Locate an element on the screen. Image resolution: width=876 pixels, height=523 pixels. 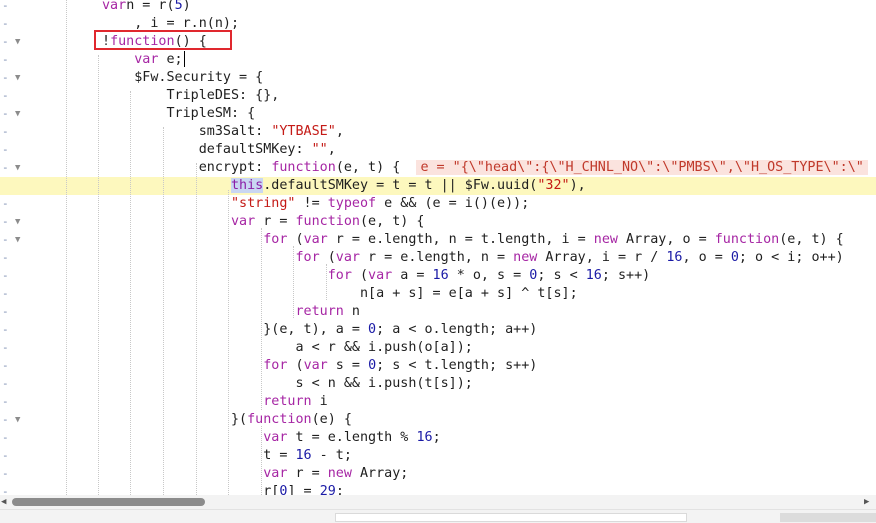
code-token: "YTBASE" is located at coordinates (303, 131).